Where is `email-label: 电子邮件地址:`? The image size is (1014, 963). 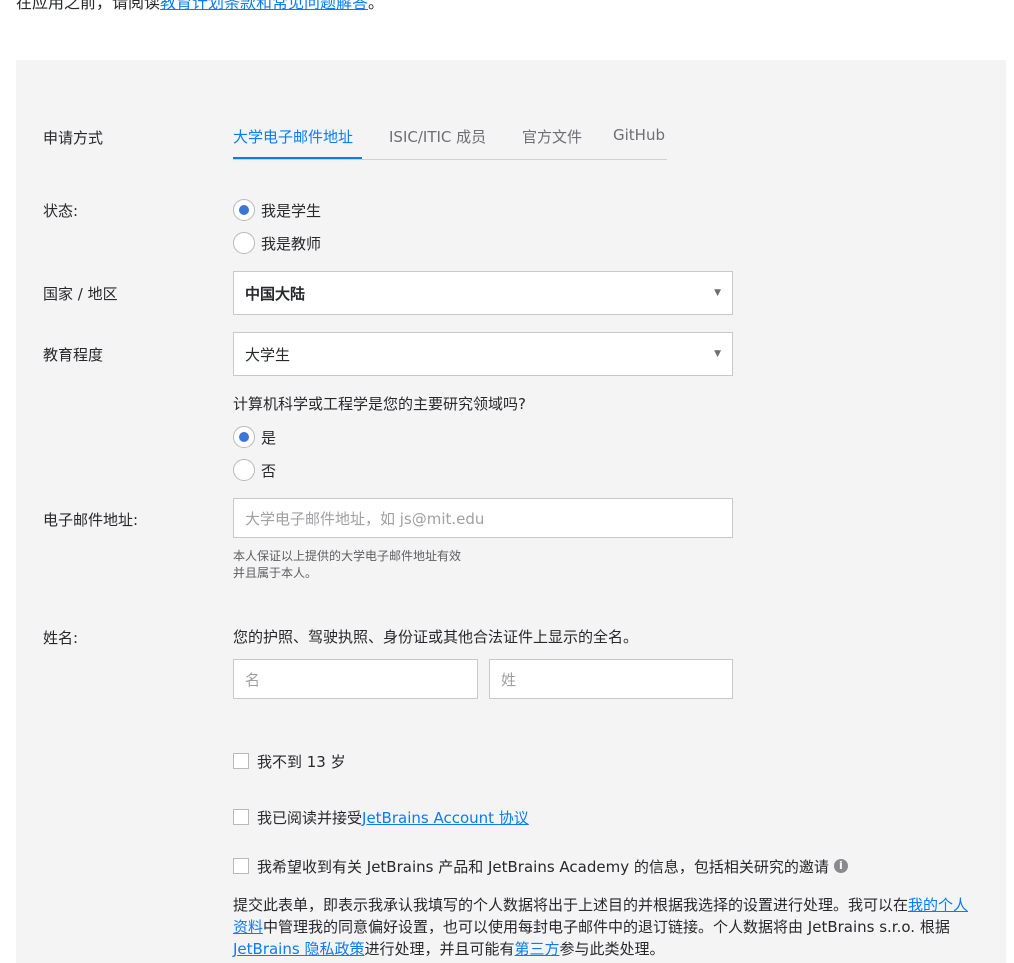
email-label: 电子邮件地址: is located at coordinates (91, 520).